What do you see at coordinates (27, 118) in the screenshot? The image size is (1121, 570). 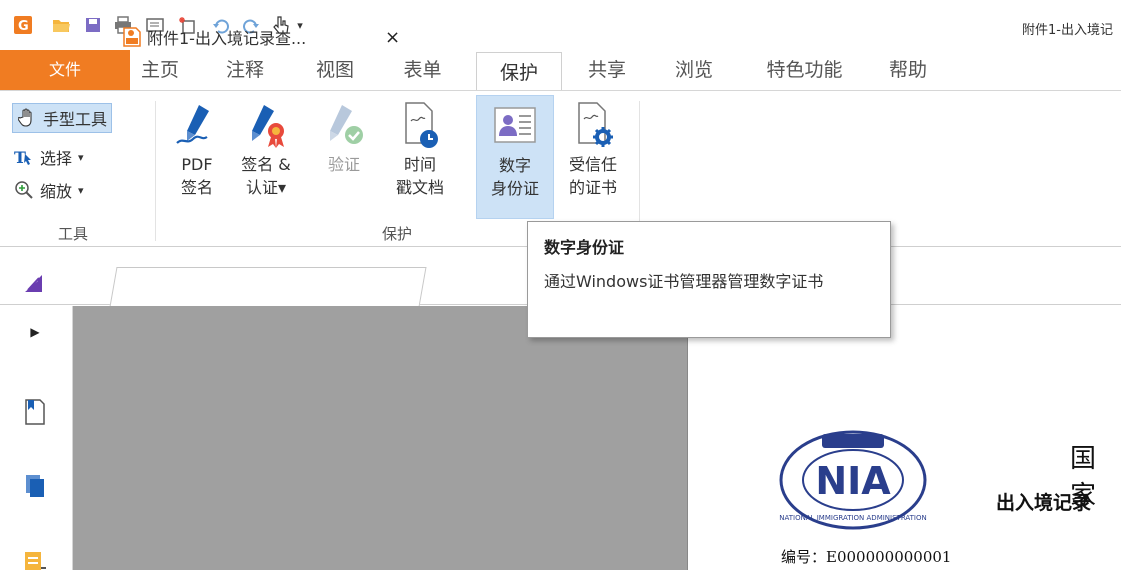 I see `hand-icon` at bounding box center [27, 118].